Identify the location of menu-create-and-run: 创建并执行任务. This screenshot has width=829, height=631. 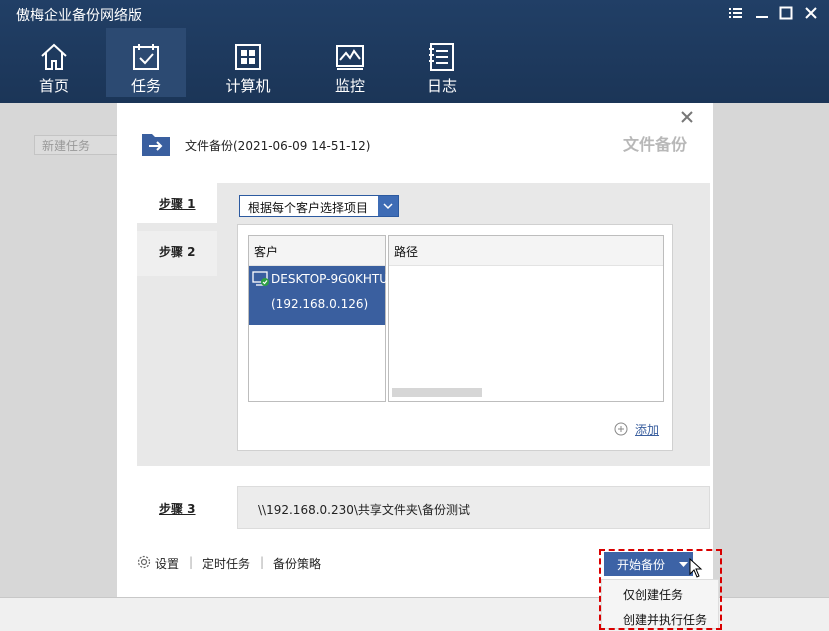
(660, 618).